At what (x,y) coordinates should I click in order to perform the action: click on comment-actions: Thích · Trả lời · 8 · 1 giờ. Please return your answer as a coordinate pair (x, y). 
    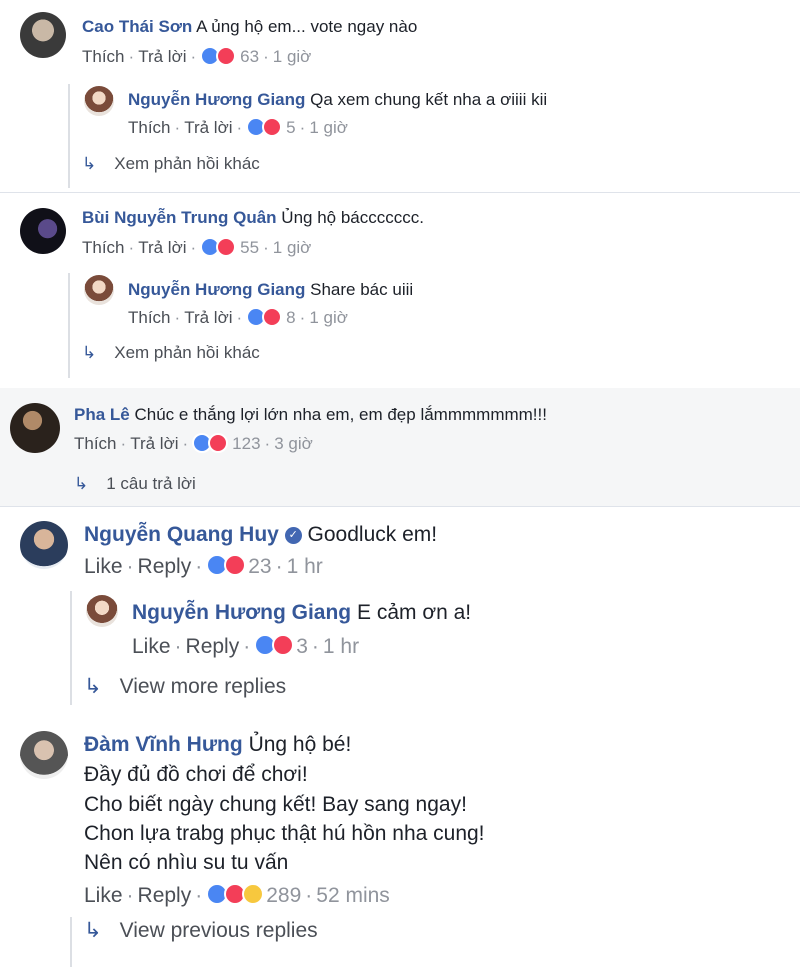
    Looking at the image, I should click on (238, 317).